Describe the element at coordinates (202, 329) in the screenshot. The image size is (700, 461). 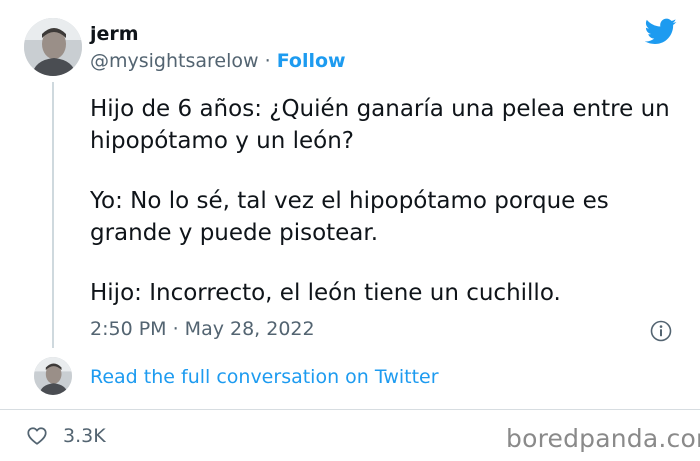
I see `tweet-timestamp: 2:50 PM · May 28, 2022` at that location.